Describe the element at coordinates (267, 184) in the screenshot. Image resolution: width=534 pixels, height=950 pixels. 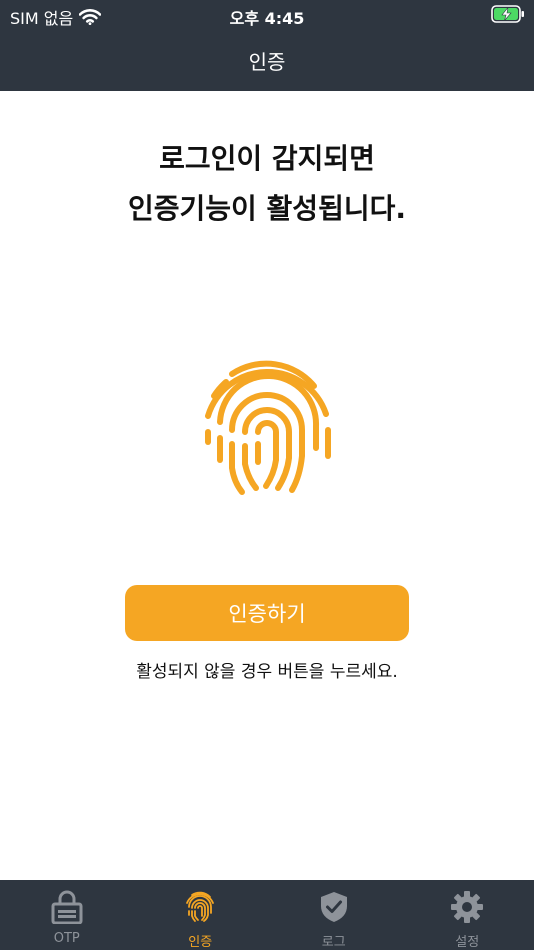
I see `headline: 로그인이 감지되면 인증기능이 활성됩니다.` at that location.